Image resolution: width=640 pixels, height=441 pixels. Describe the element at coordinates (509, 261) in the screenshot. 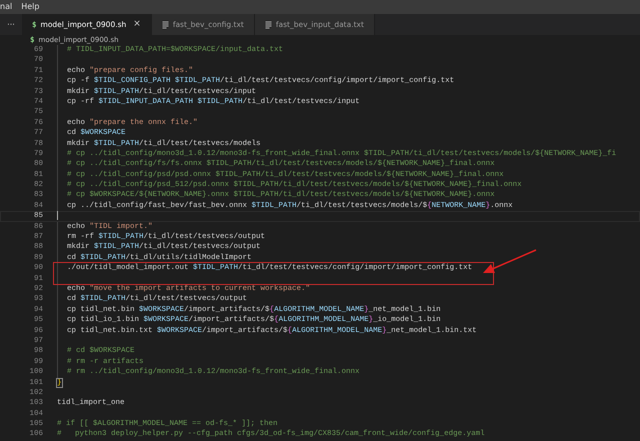

I see `arrow` at that location.